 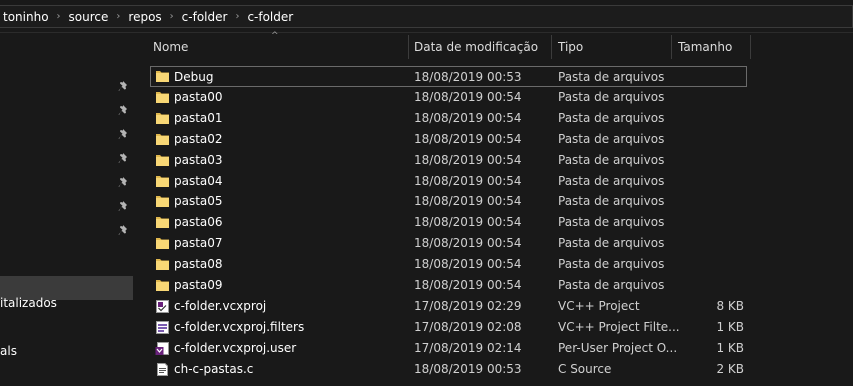 I want to click on folder-row: pasta06 18/08/2019 00:54 Pasta de arquivos, so click(x=493, y=222).